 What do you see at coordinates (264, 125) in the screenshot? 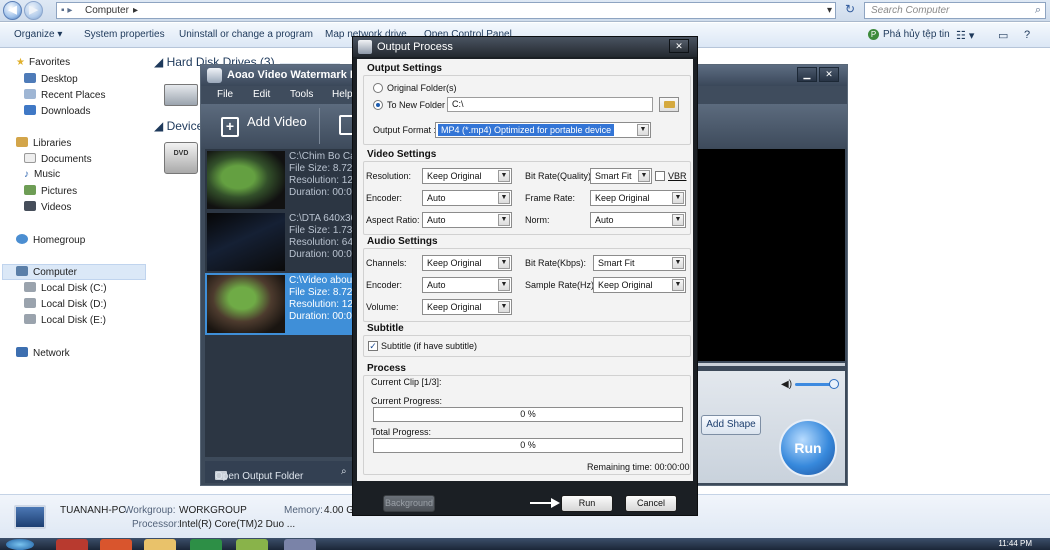
I see `add-video-button: + Add Video` at bounding box center [264, 125].